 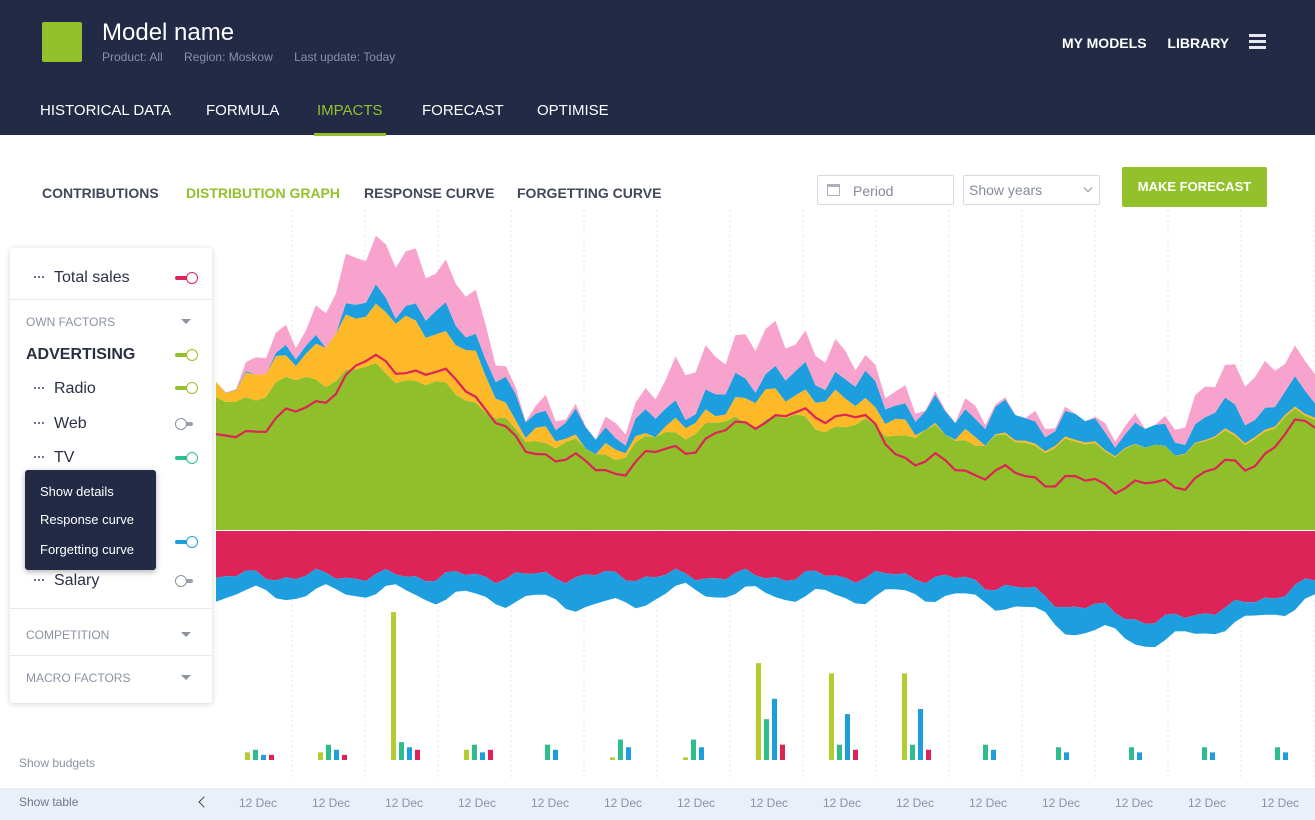 What do you see at coordinates (187, 581) in the screenshot?
I see `toggle-salary` at bounding box center [187, 581].